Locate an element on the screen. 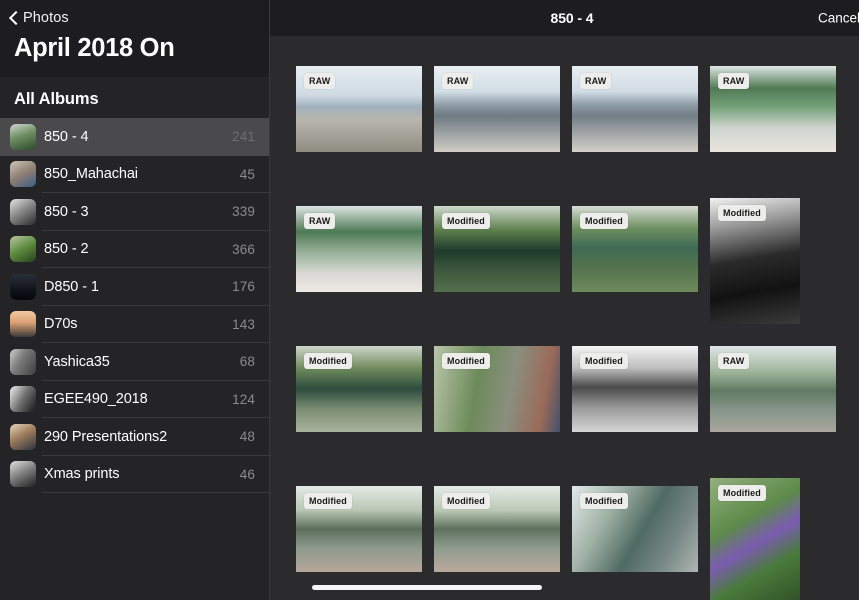 The image size is (859, 600). home-indicator is located at coordinates (427, 587).